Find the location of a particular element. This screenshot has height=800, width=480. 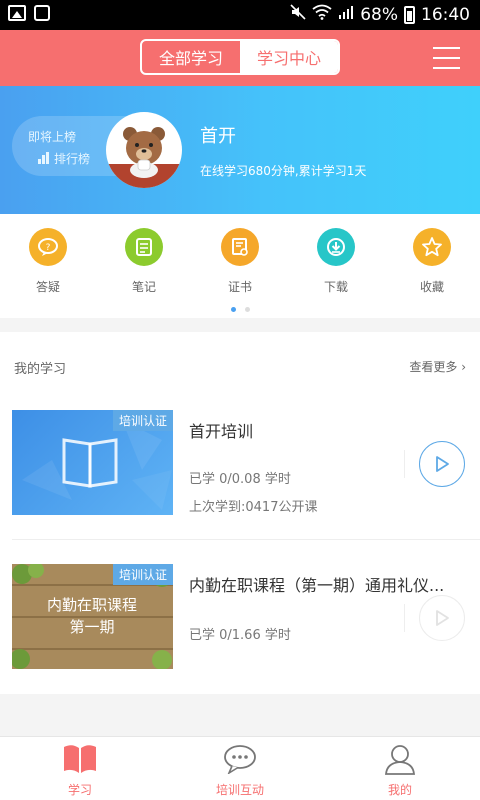

thumb-text-line2: 第一期 is located at coordinates (91, 627).